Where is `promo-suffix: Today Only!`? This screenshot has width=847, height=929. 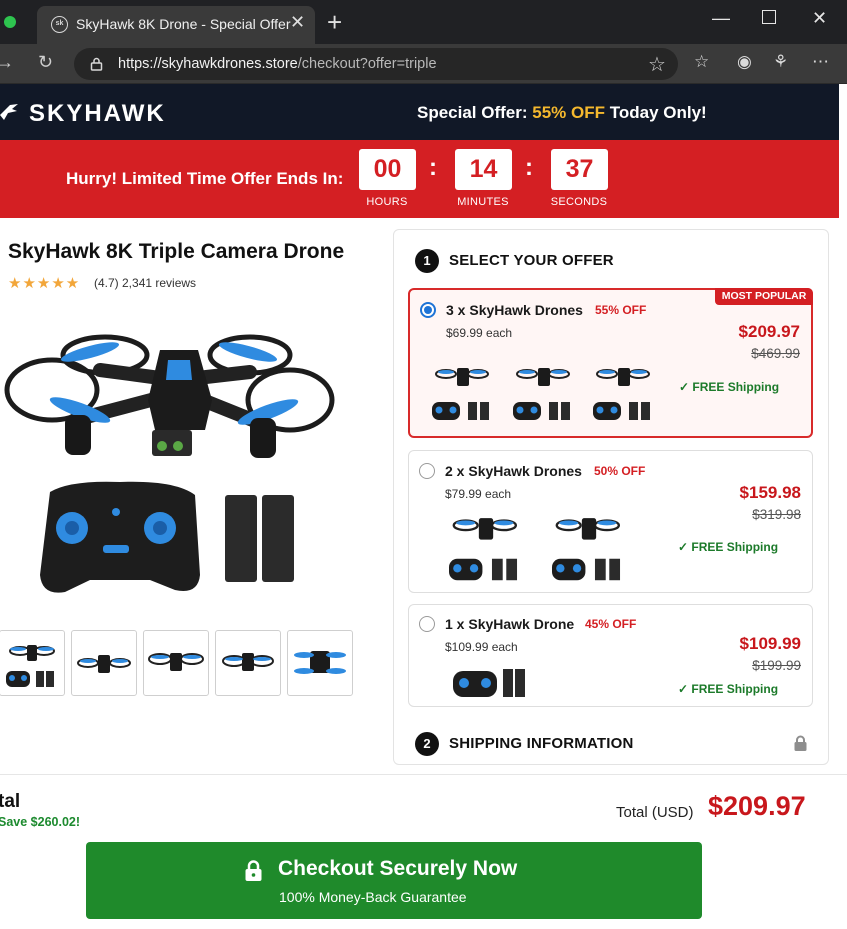
promo-suffix: Today Only! is located at coordinates (656, 112).